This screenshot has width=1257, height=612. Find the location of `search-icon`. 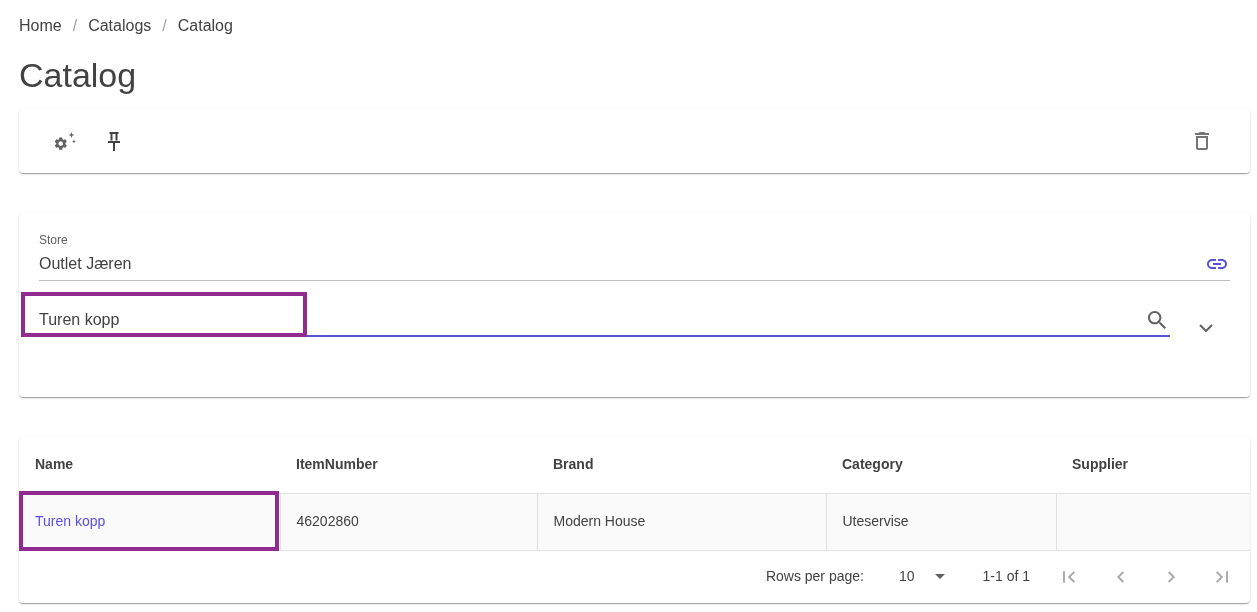

search-icon is located at coordinates (1157, 320).